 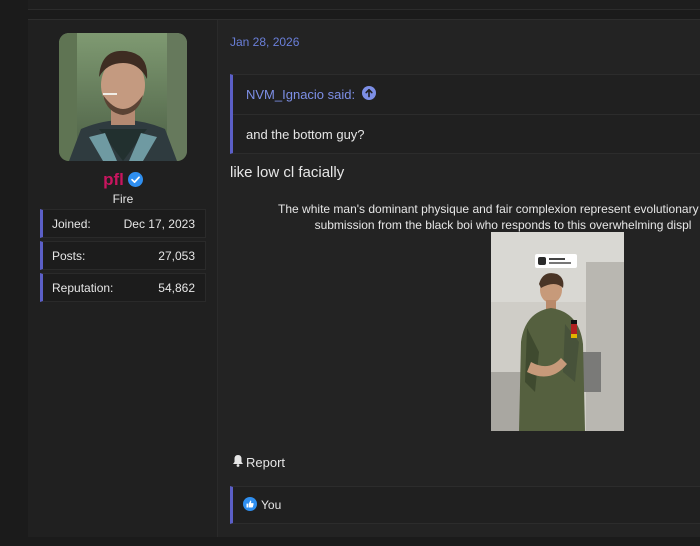 What do you see at coordinates (287, 172) in the screenshot?
I see `post-message: like low cl facially` at bounding box center [287, 172].